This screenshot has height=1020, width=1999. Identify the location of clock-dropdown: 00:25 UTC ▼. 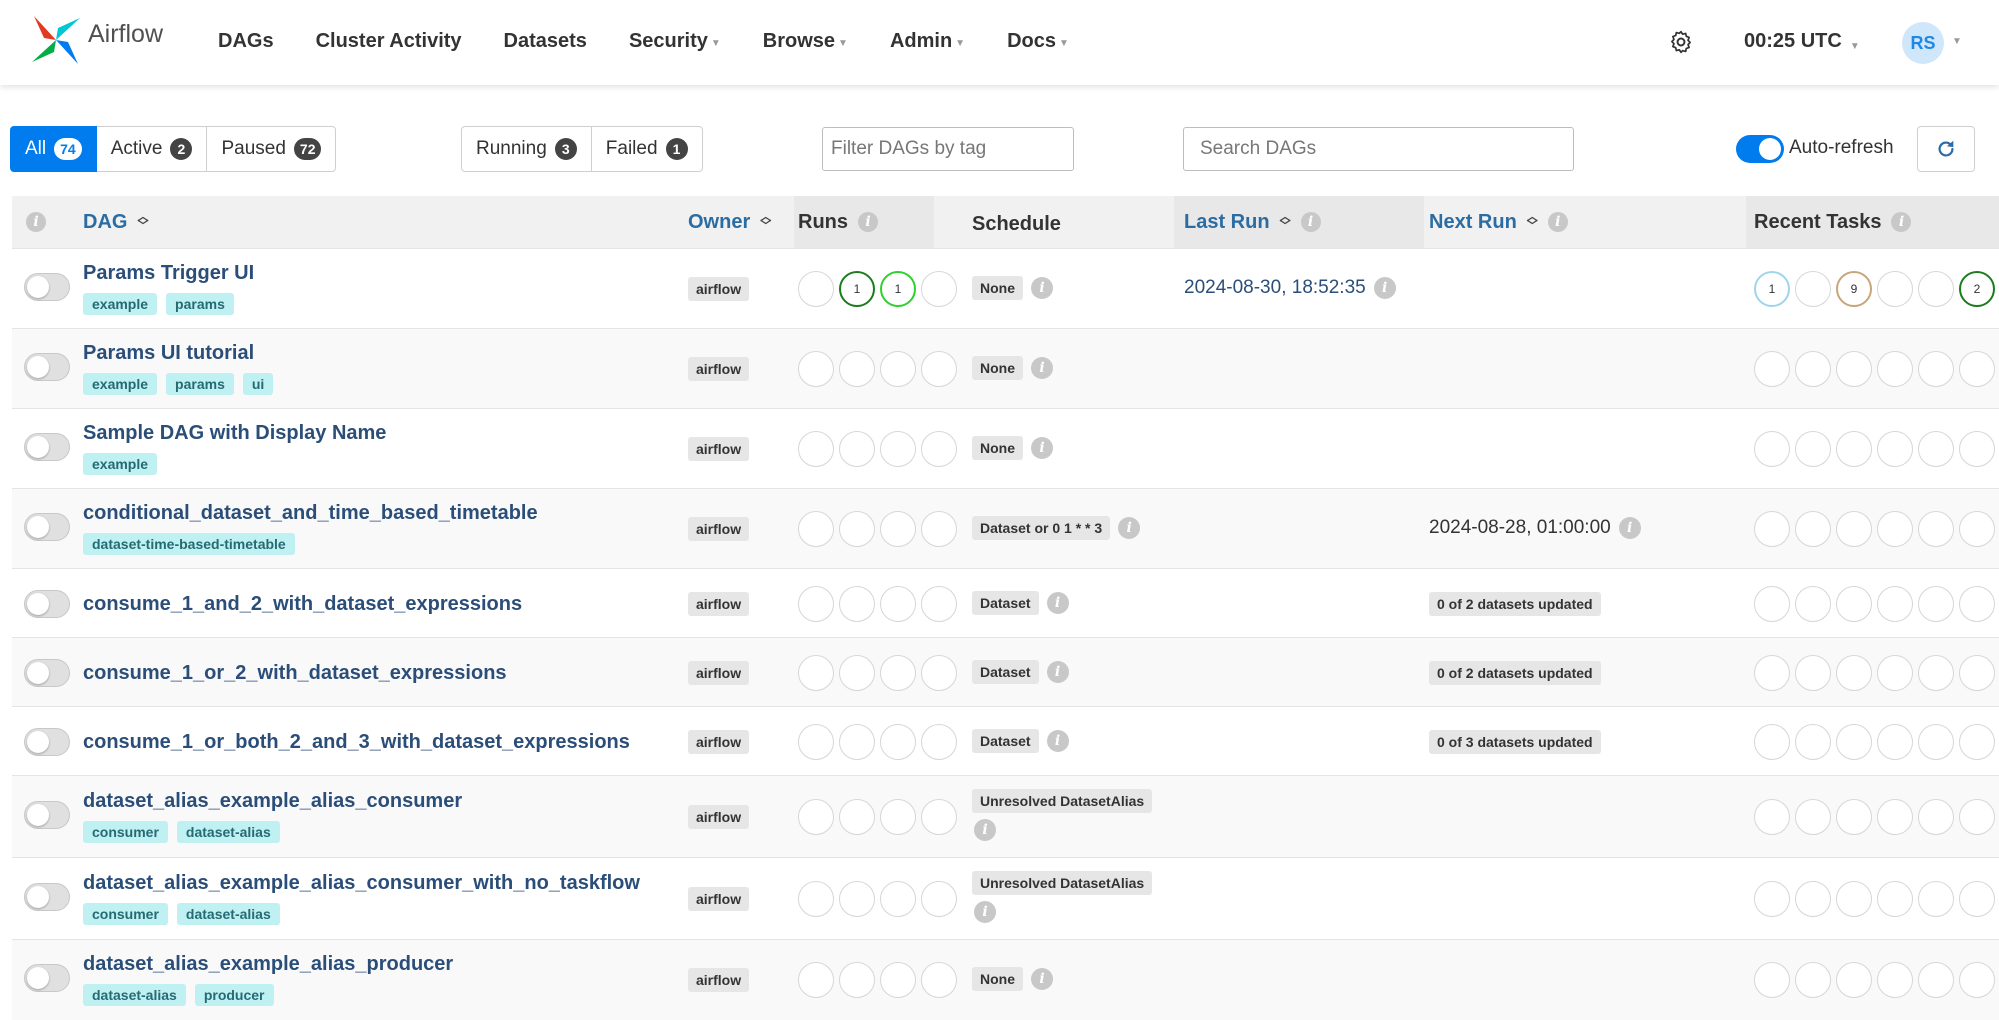
(1802, 41).